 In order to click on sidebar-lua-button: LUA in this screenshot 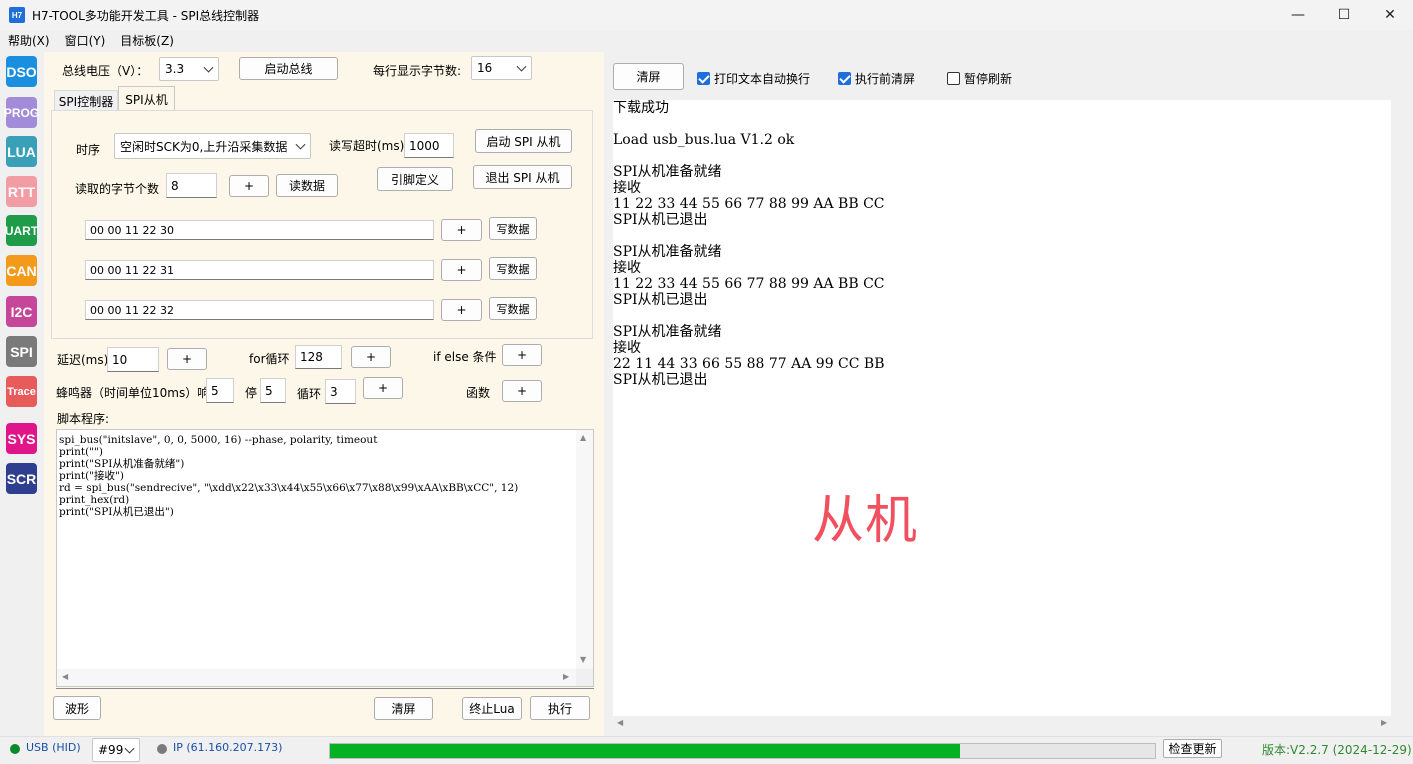, I will do `click(21, 151)`.